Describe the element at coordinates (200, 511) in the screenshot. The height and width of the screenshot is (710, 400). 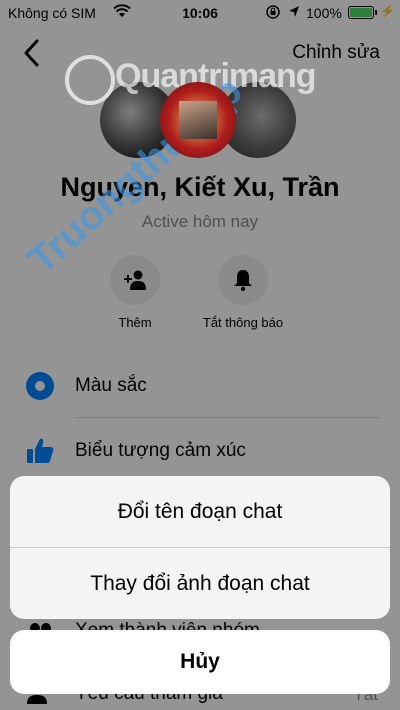
I see `rename-chat-option: Đổi tên đoạn chat` at that location.